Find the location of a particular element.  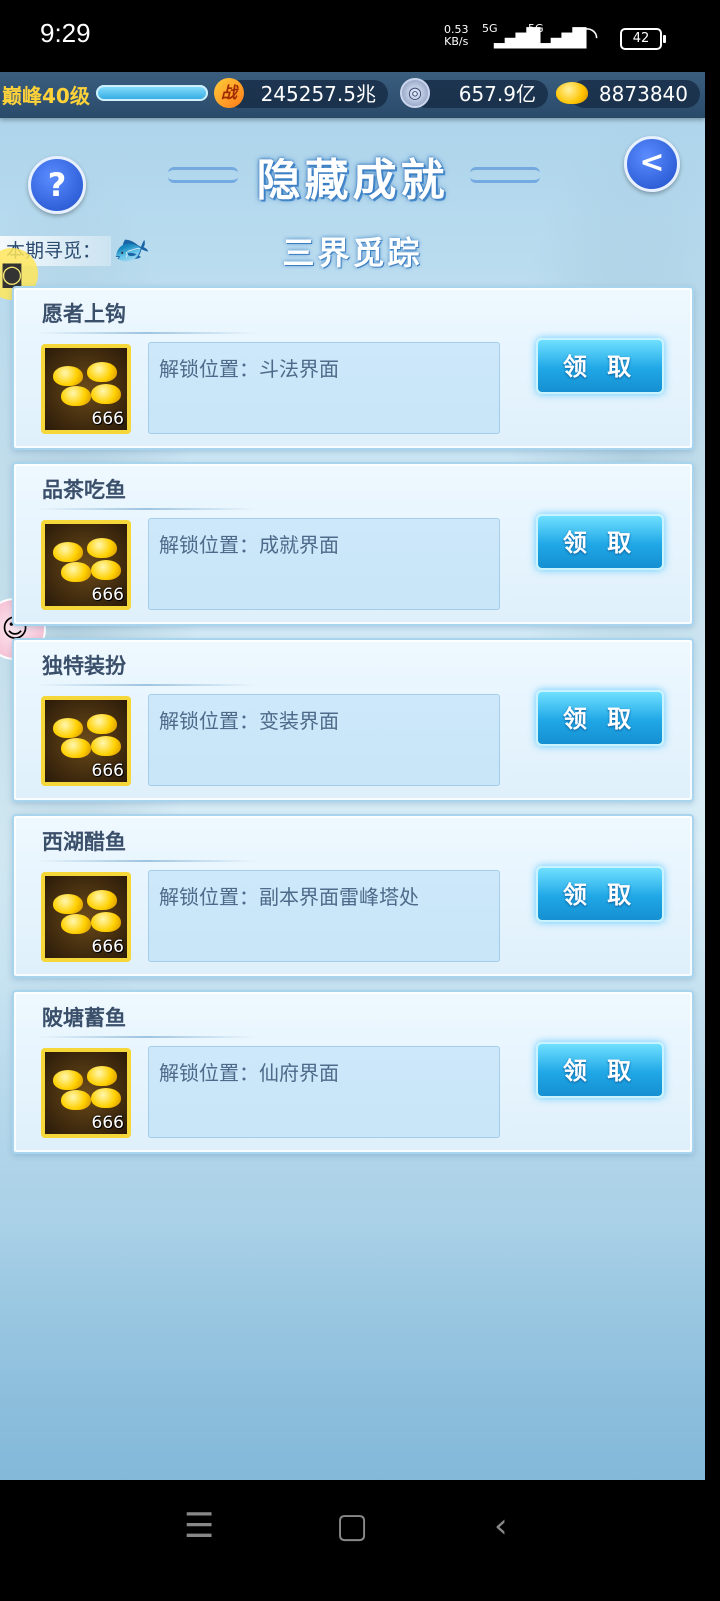

unlock-location-text: 解锁位置：成就界面 is located at coordinates (249, 545).